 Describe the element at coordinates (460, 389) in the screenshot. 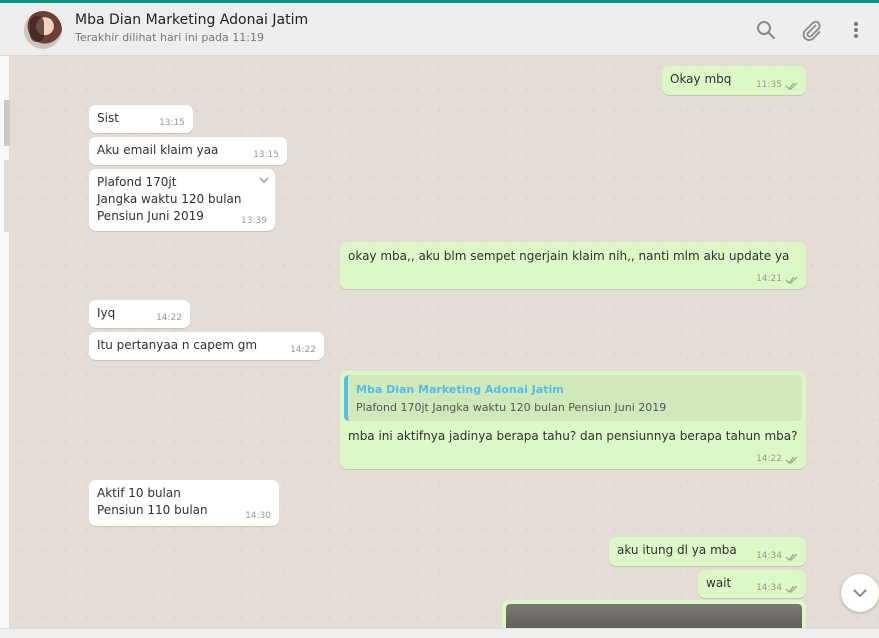

I see `quoted-sender: Mba Dian Marketing Adonai Jatim` at that location.